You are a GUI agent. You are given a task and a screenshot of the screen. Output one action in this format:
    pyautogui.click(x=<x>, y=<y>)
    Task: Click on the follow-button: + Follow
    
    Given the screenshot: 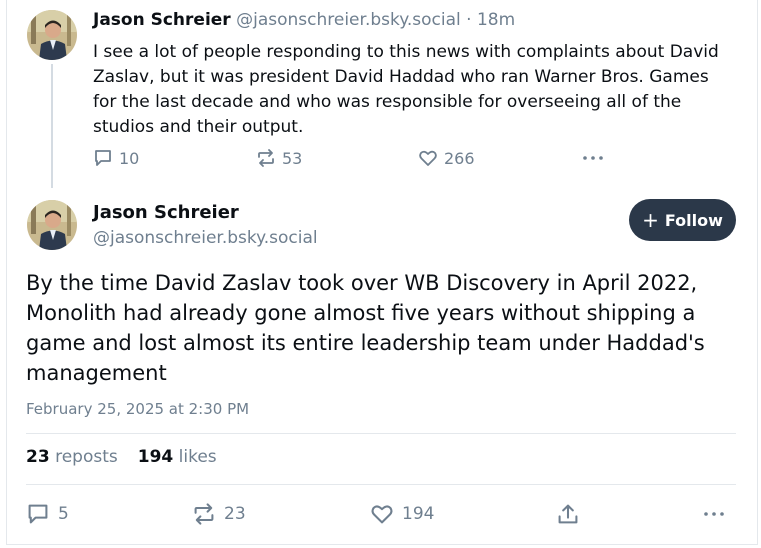 What is the action you would take?
    pyautogui.click(x=682, y=220)
    